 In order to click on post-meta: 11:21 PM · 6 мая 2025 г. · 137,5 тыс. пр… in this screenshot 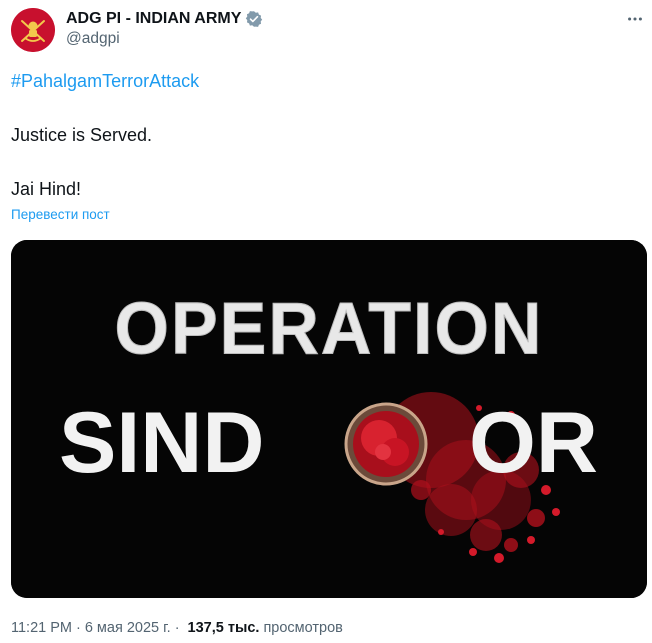, I will do `click(177, 628)`.